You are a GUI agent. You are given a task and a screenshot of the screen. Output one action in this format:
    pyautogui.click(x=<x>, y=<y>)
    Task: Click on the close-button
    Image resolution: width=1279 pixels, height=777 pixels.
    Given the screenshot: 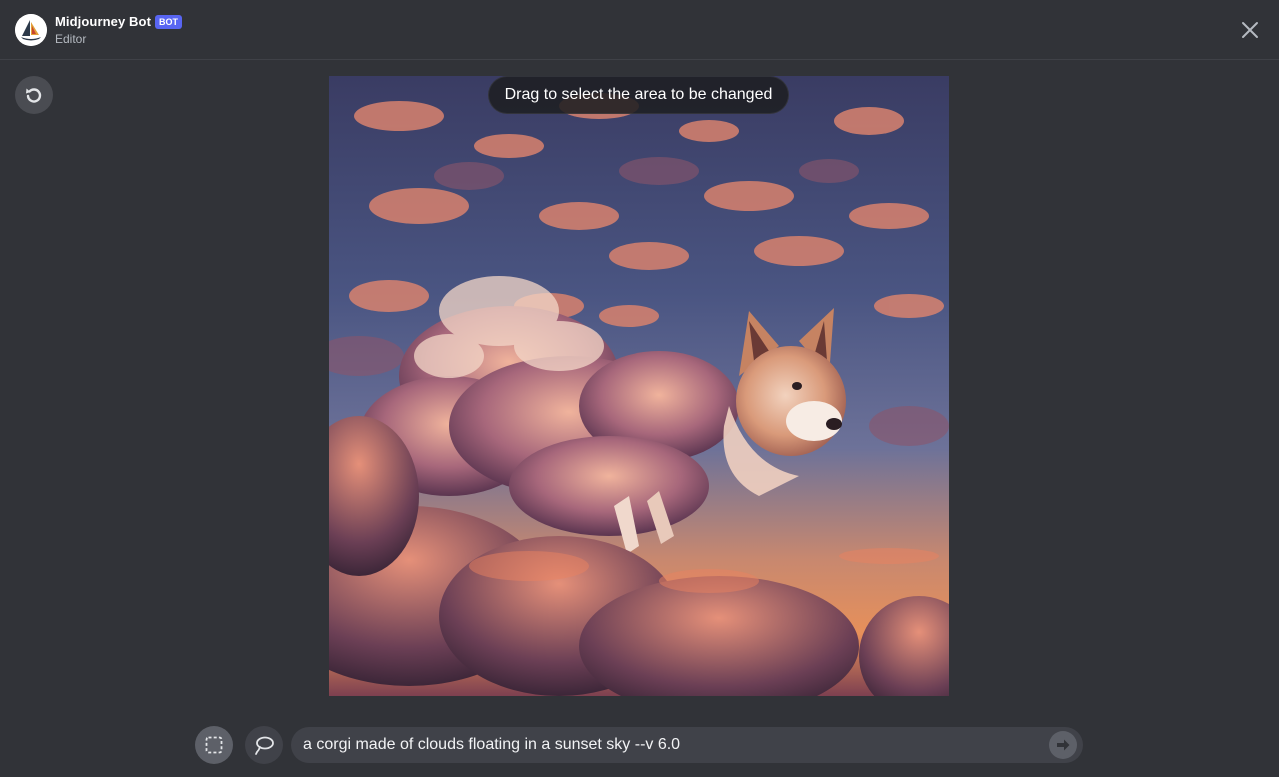 What is the action you would take?
    pyautogui.click(x=1250, y=30)
    